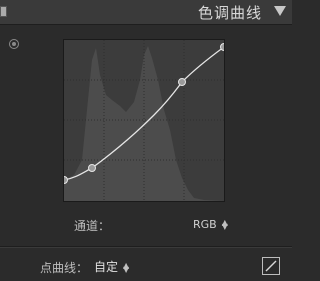 This screenshot has height=281, width=320. What do you see at coordinates (92, 226) in the screenshot?
I see `channel-label: 通道：` at bounding box center [92, 226].